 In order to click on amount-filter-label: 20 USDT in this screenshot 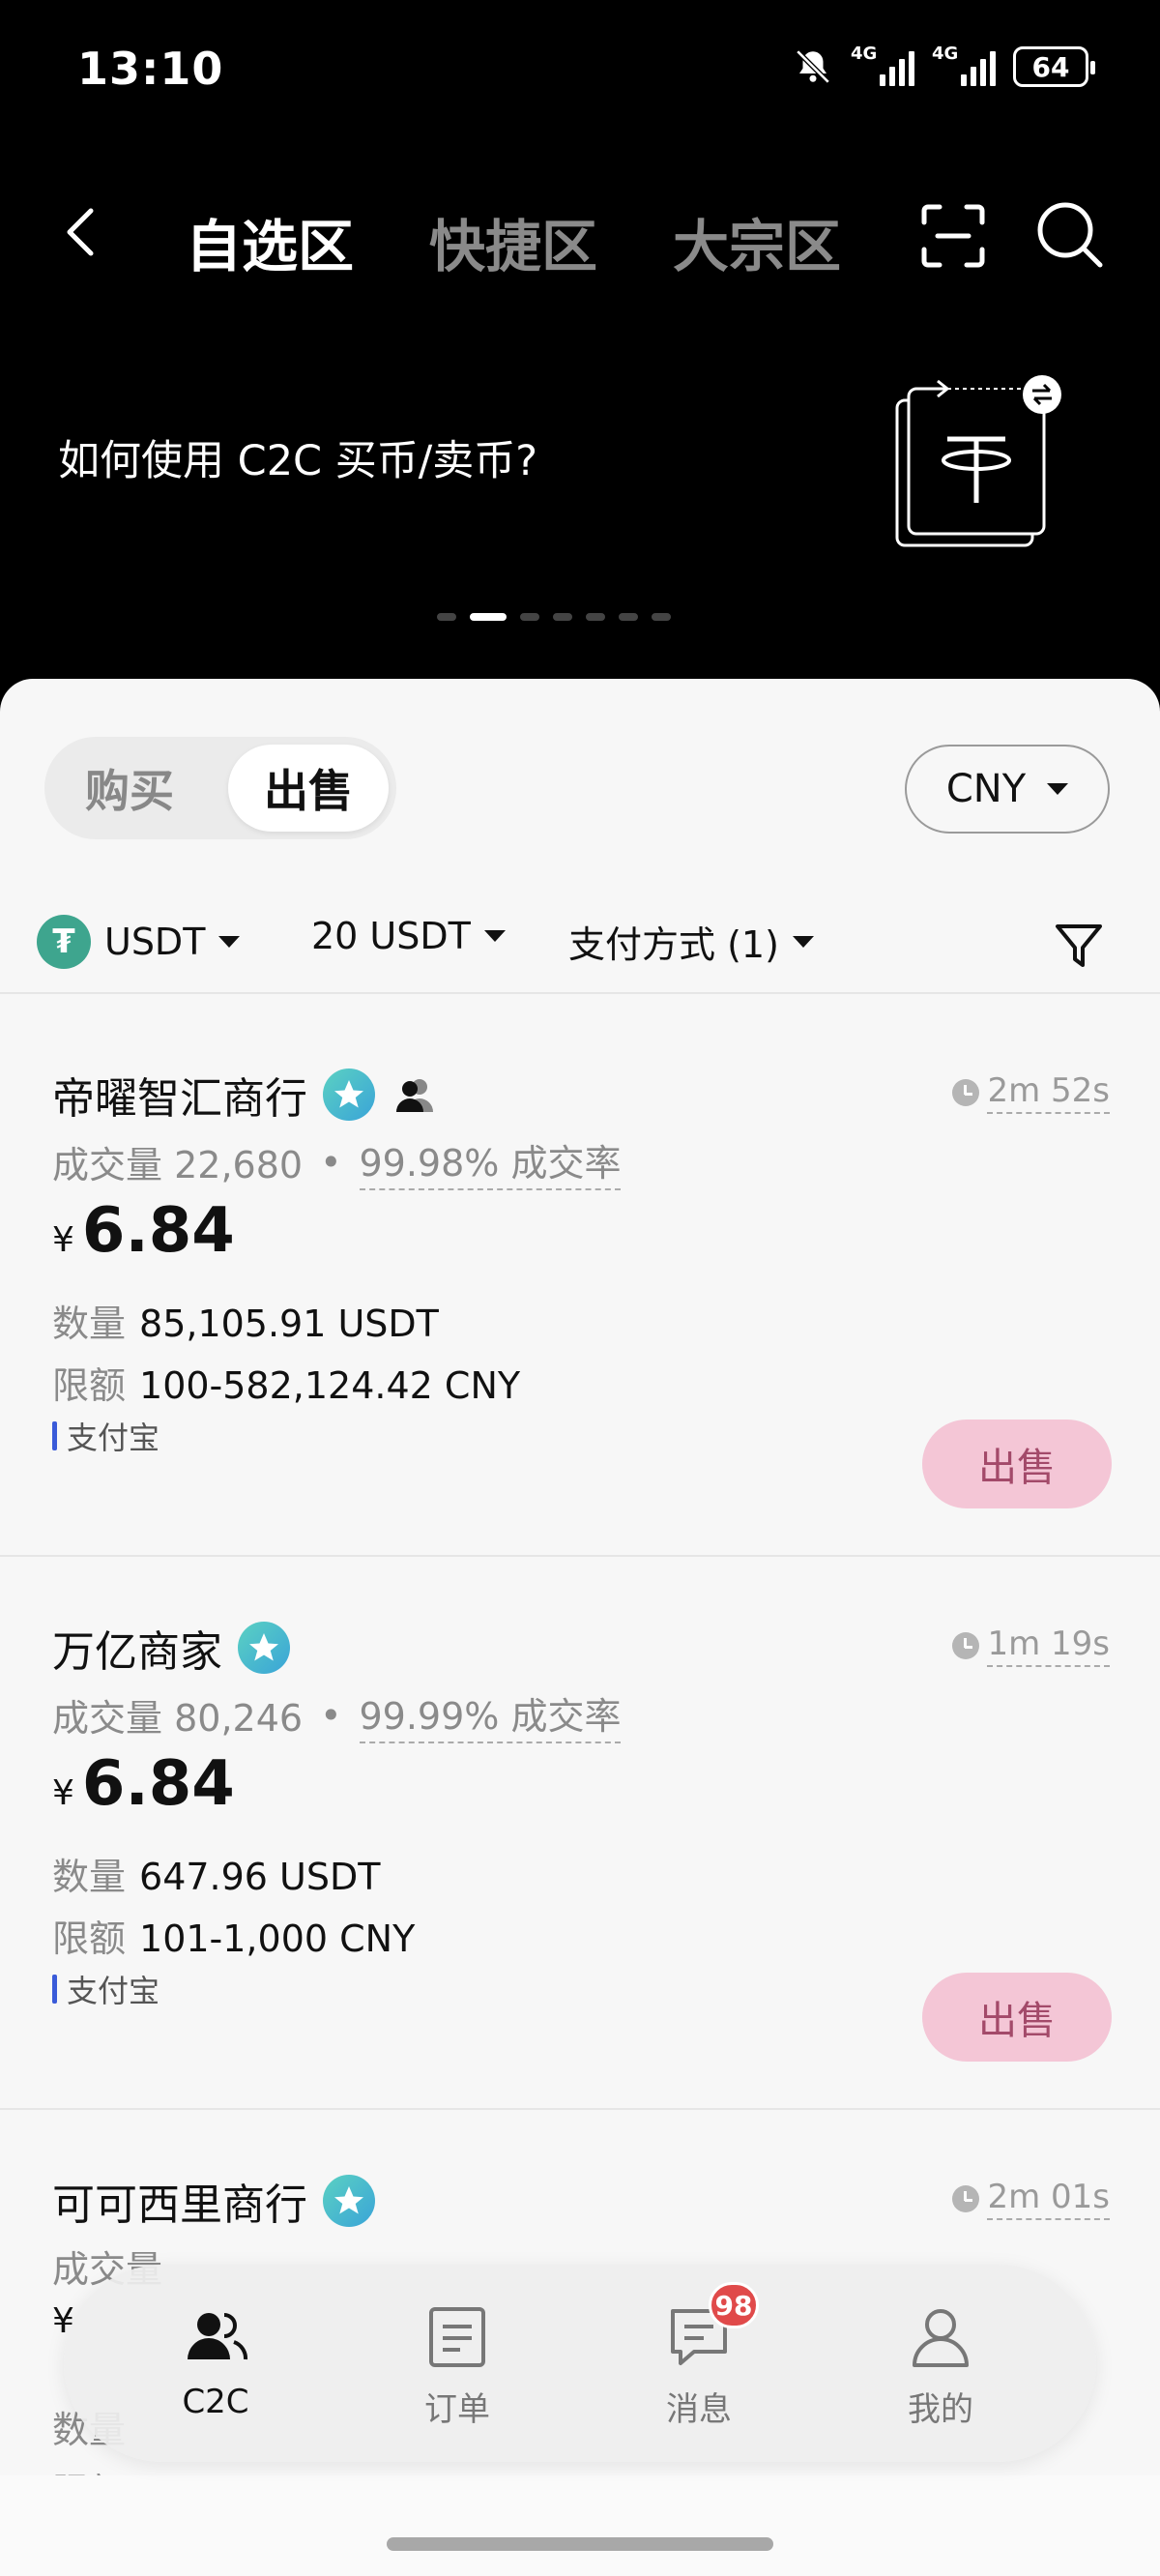, I will do `click(391, 936)`.